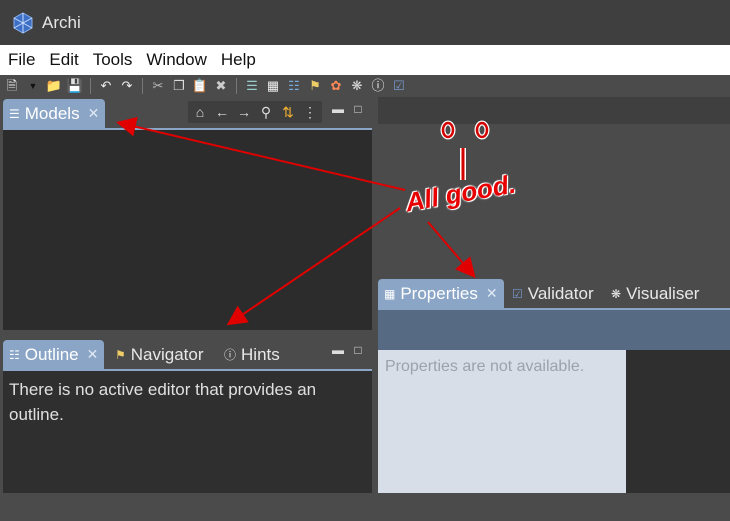 The width and height of the screenshot is (730, 521). What do you see at coordinates (244, 112) in the screenshot?
I see `forward-arrow-icon: →` at bounding box center [244, 112].